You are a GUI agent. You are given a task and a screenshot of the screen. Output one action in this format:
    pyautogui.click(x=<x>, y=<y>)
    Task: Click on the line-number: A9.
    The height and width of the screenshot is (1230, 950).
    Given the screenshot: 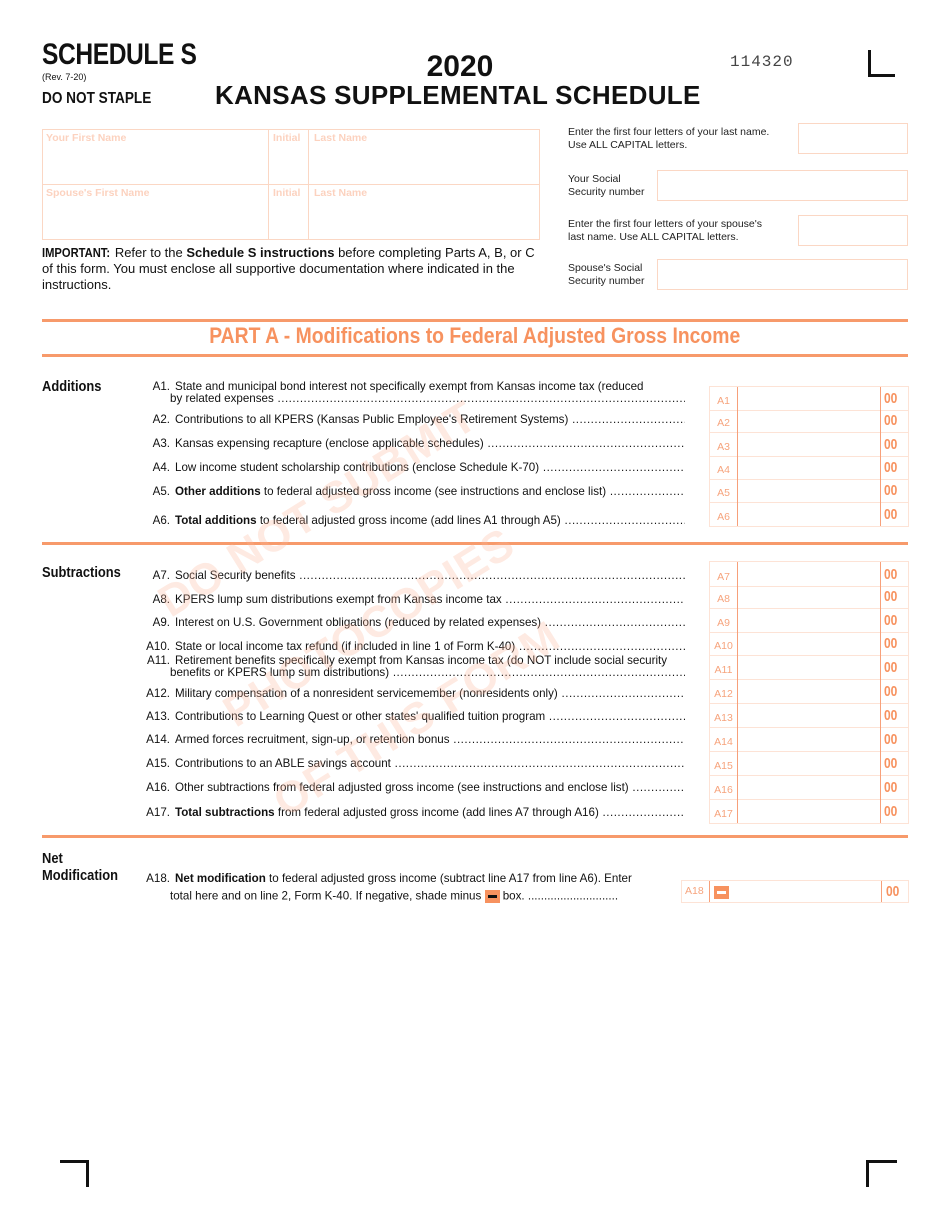 What is the action you would take?
    pyautogui.click(x=161, y=623)
    